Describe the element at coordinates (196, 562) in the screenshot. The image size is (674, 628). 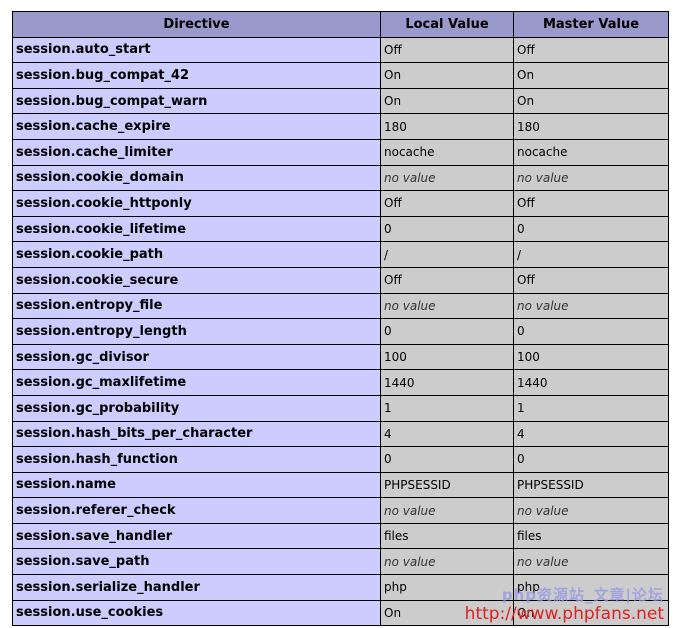
I see `directive-name-cell: session.save_path` at that location.